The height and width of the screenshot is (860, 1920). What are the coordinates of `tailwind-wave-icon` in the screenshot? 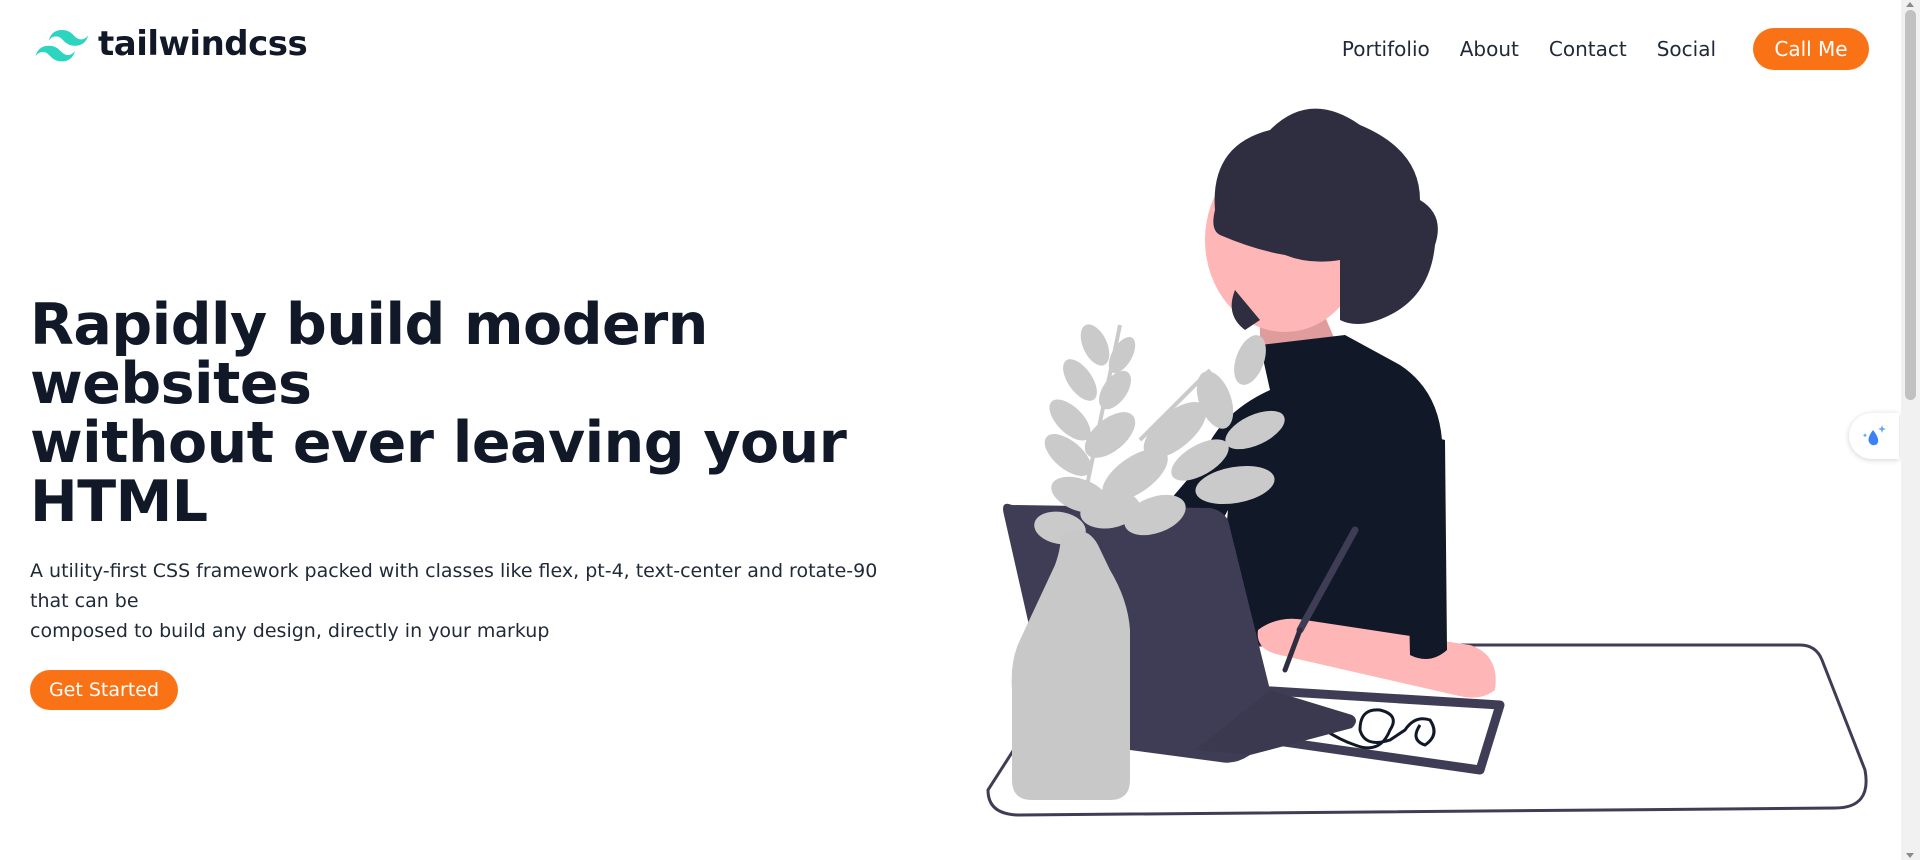 It's located at (62, 46).